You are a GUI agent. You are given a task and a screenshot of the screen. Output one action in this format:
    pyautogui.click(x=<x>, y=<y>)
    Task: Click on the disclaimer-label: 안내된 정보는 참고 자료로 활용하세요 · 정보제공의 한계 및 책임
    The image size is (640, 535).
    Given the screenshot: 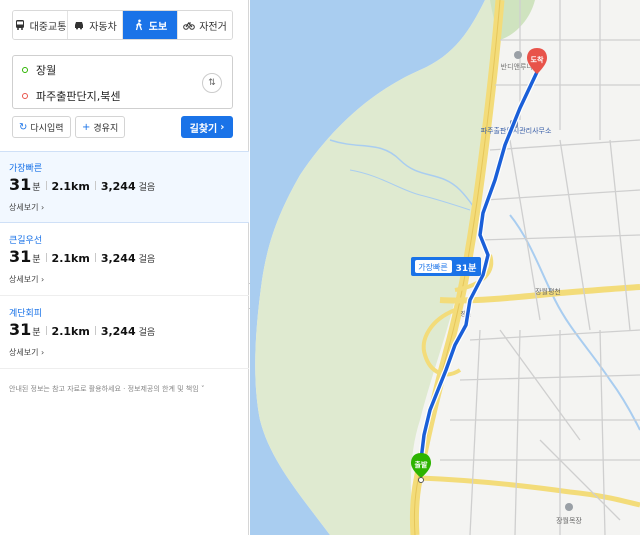 What is the action you would take?
    pyautogui.click(x=104, y=389)
    